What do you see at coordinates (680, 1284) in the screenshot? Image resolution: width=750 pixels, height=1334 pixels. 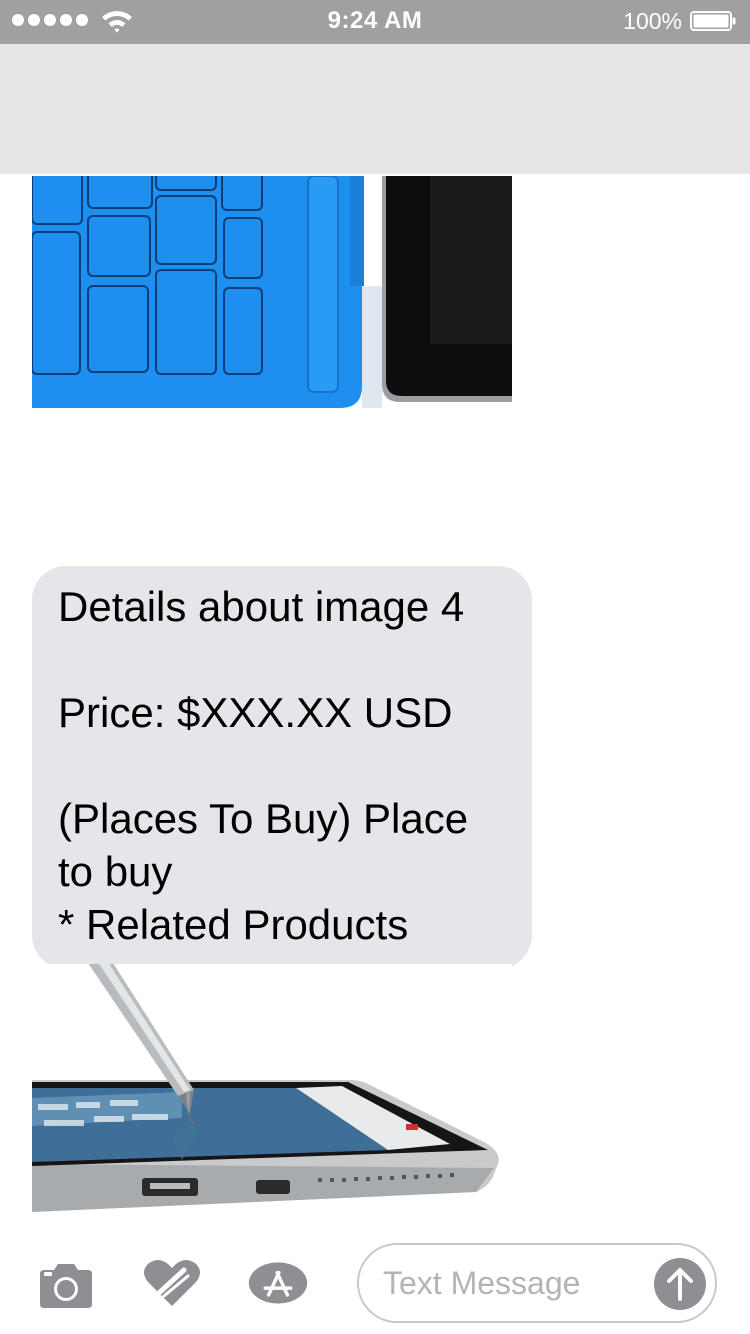 I see `send-arrow-icon` at bounding box center [680, 1284].